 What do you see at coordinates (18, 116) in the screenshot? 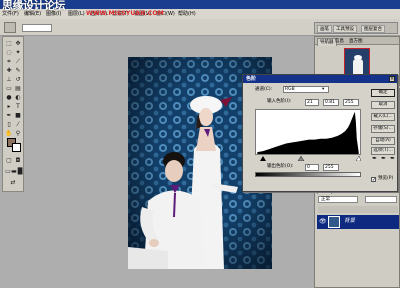
I see `shape-tool-icon: ■` at bounding box center [18, 116].